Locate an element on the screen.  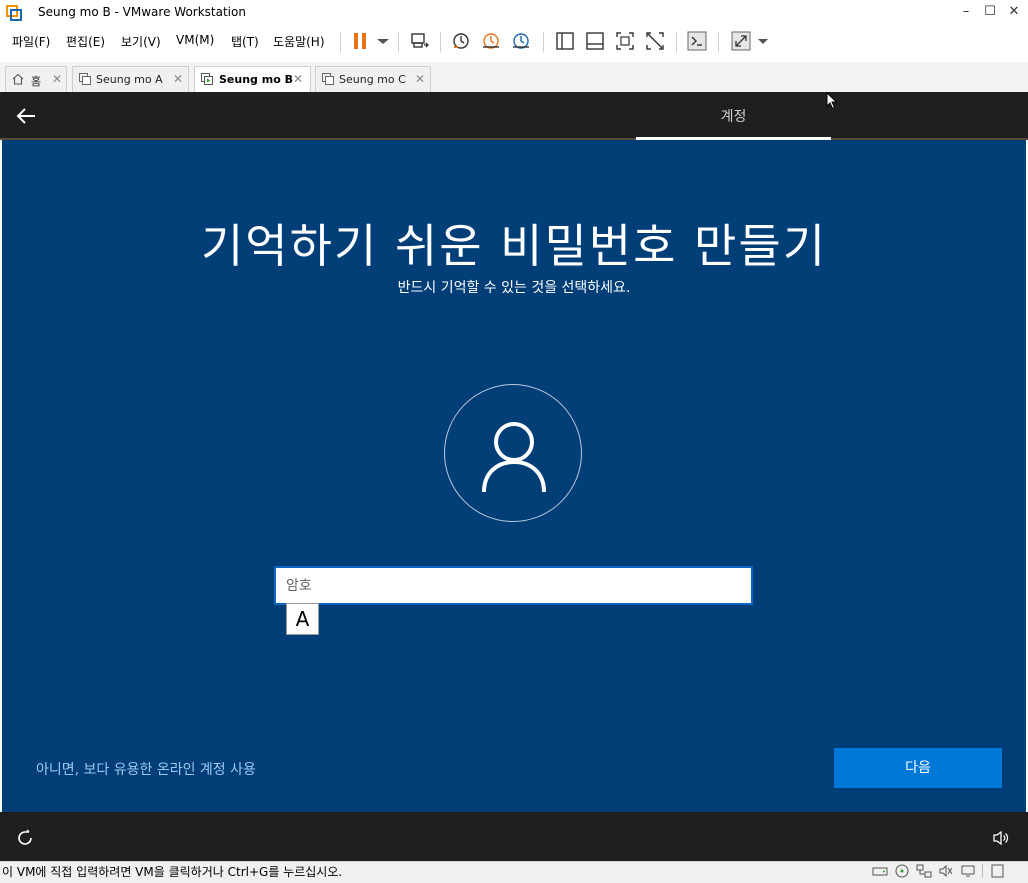
snapshot-manager-icon is located at coordinates (521, 41).